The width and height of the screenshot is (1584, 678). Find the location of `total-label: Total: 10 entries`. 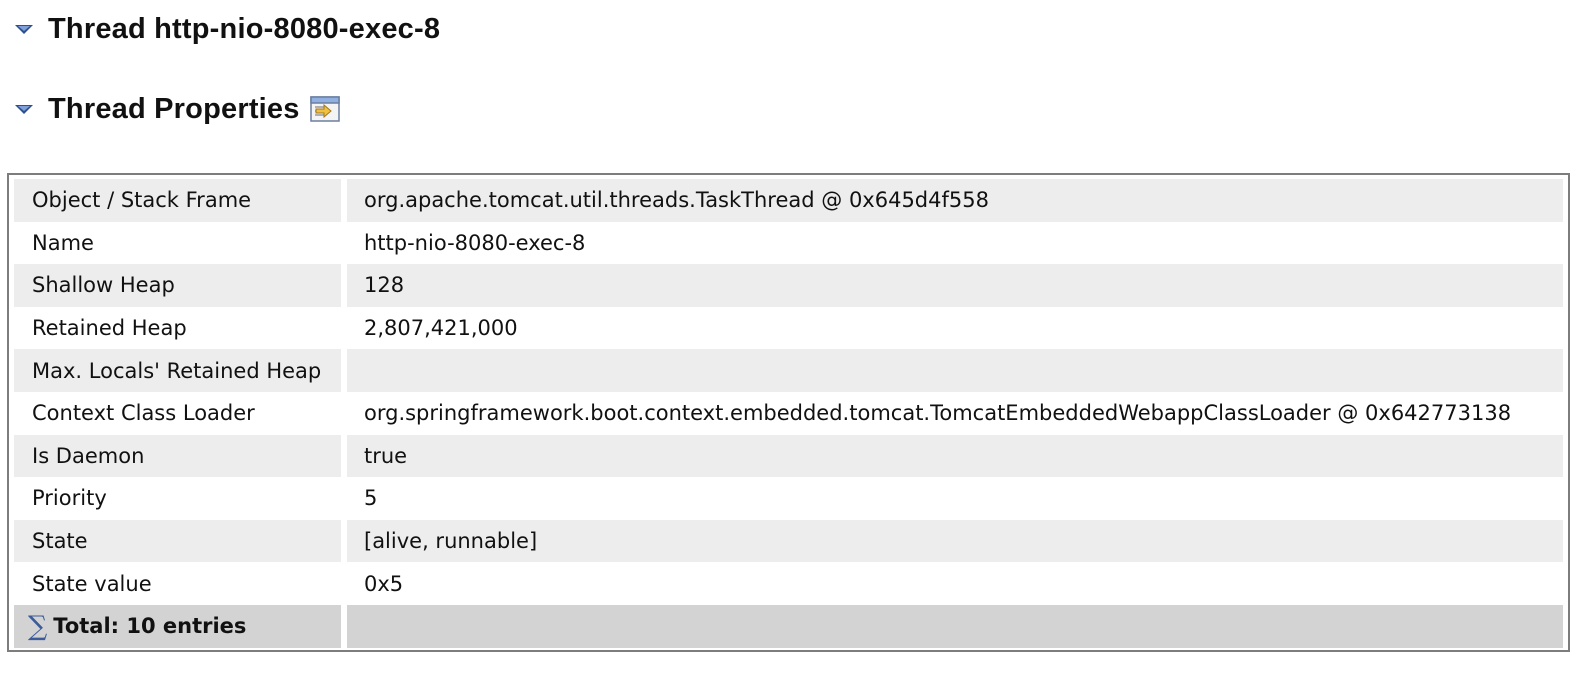

total-label: Total: 10 entries is located at coordinates (150, 626).